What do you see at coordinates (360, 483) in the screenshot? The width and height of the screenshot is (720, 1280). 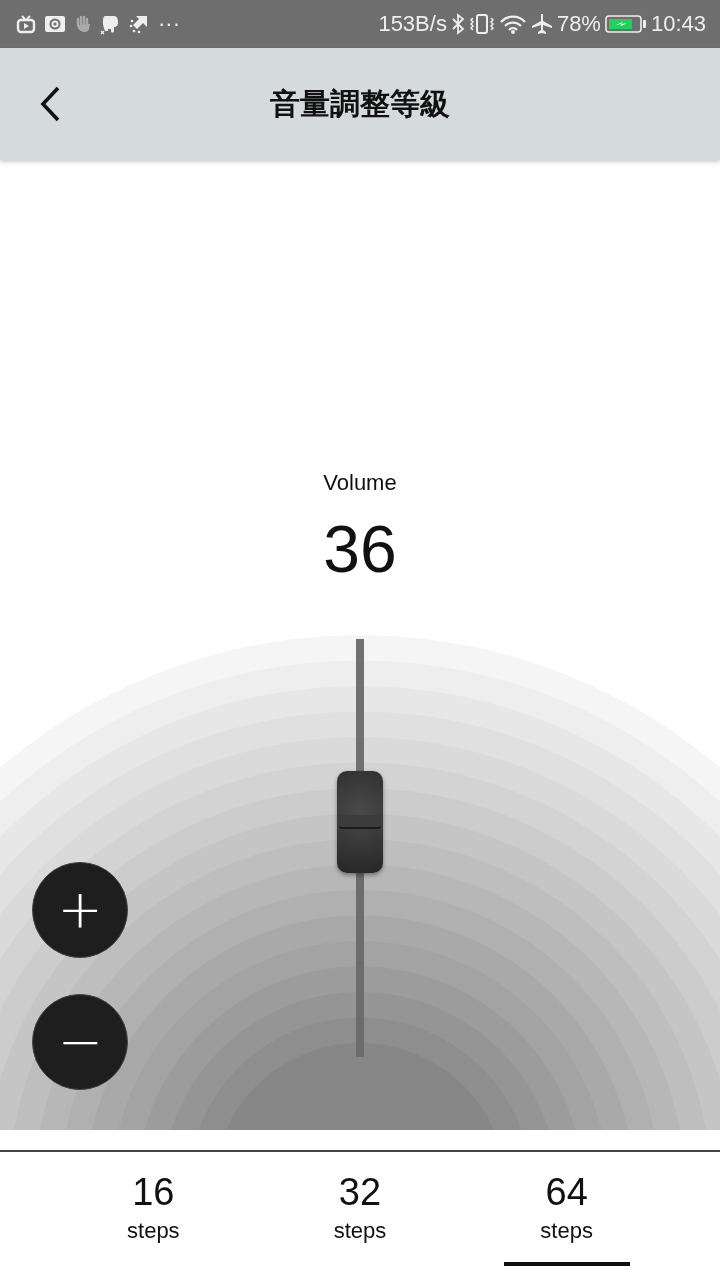 I see `volume-label: Volume` at bounding box center [360, 483].